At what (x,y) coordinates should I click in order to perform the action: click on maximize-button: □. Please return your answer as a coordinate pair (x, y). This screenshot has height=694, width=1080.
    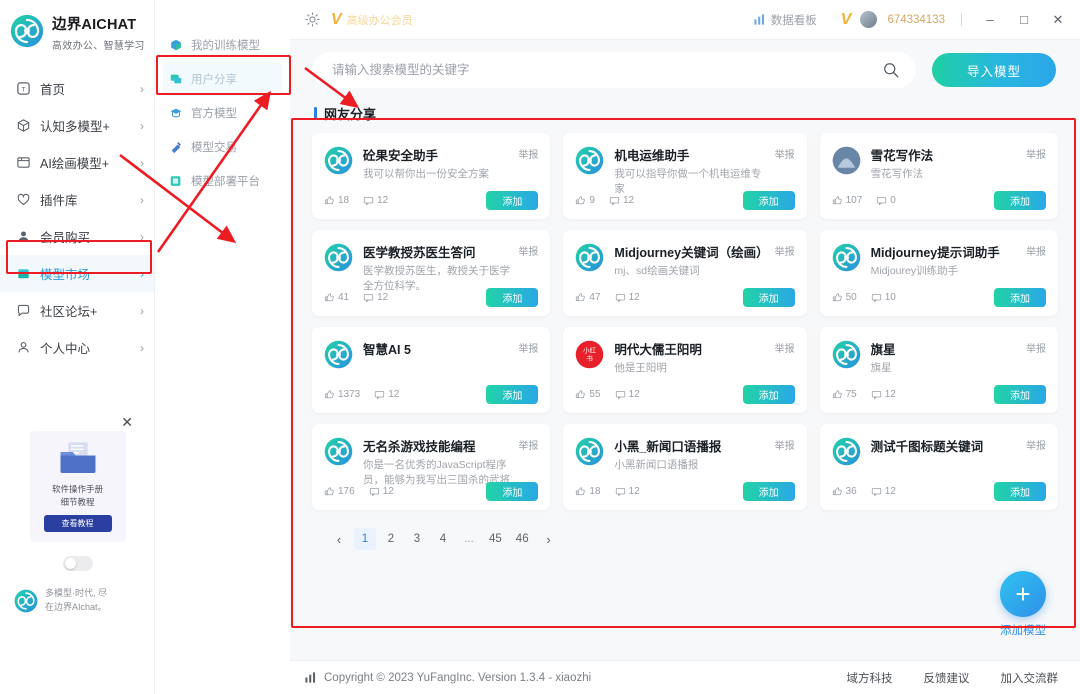
    Looking at the image, I should click on (1024, 20).